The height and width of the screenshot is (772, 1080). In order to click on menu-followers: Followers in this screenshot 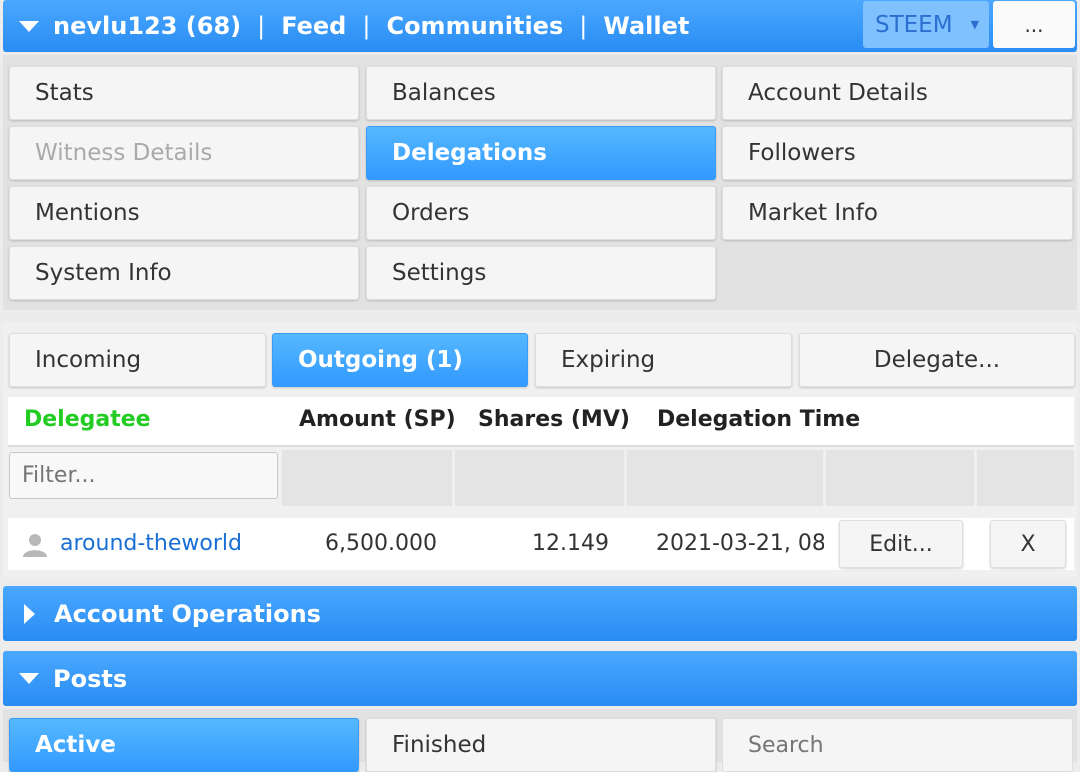, I will do `click(897, 153)`.